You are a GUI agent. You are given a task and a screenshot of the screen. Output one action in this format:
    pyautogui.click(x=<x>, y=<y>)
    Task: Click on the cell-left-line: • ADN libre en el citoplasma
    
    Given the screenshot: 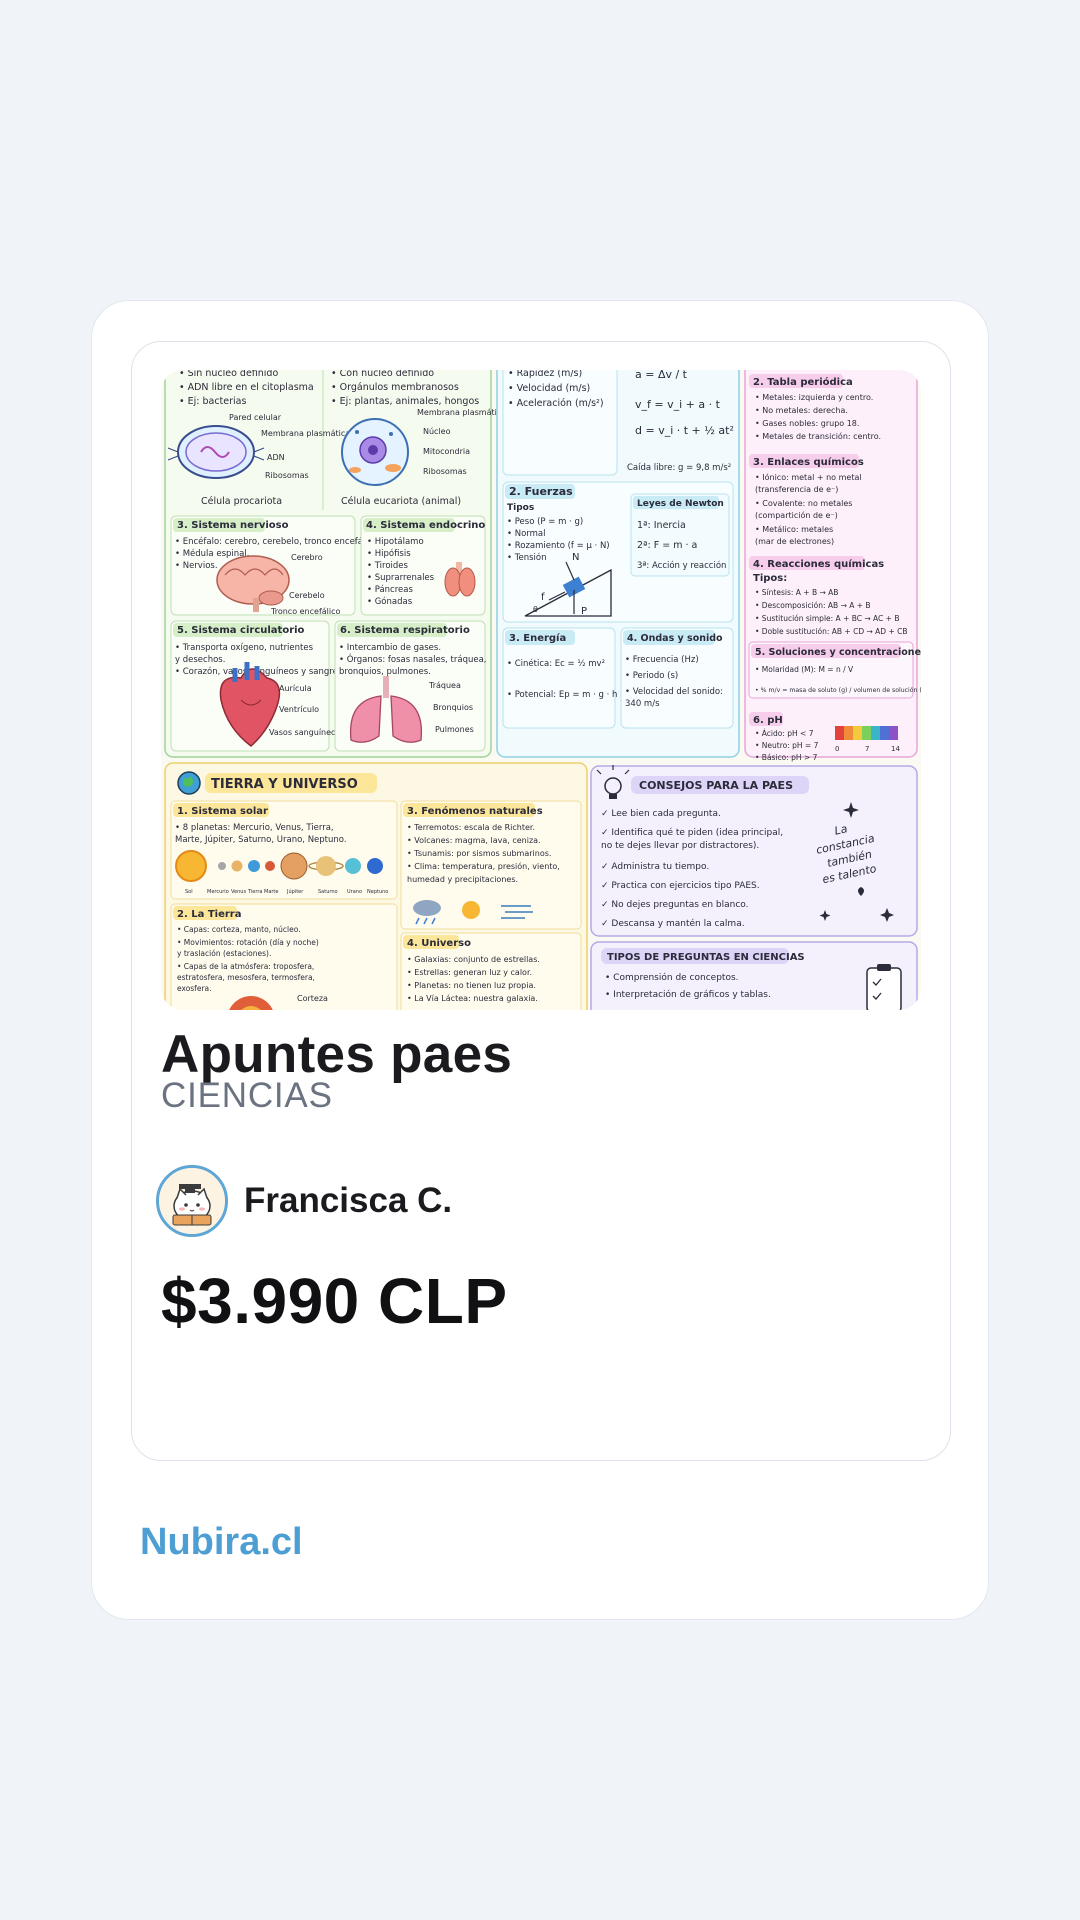 What is the action you would take?
    pyautogui.click(x=246, y=387)
    